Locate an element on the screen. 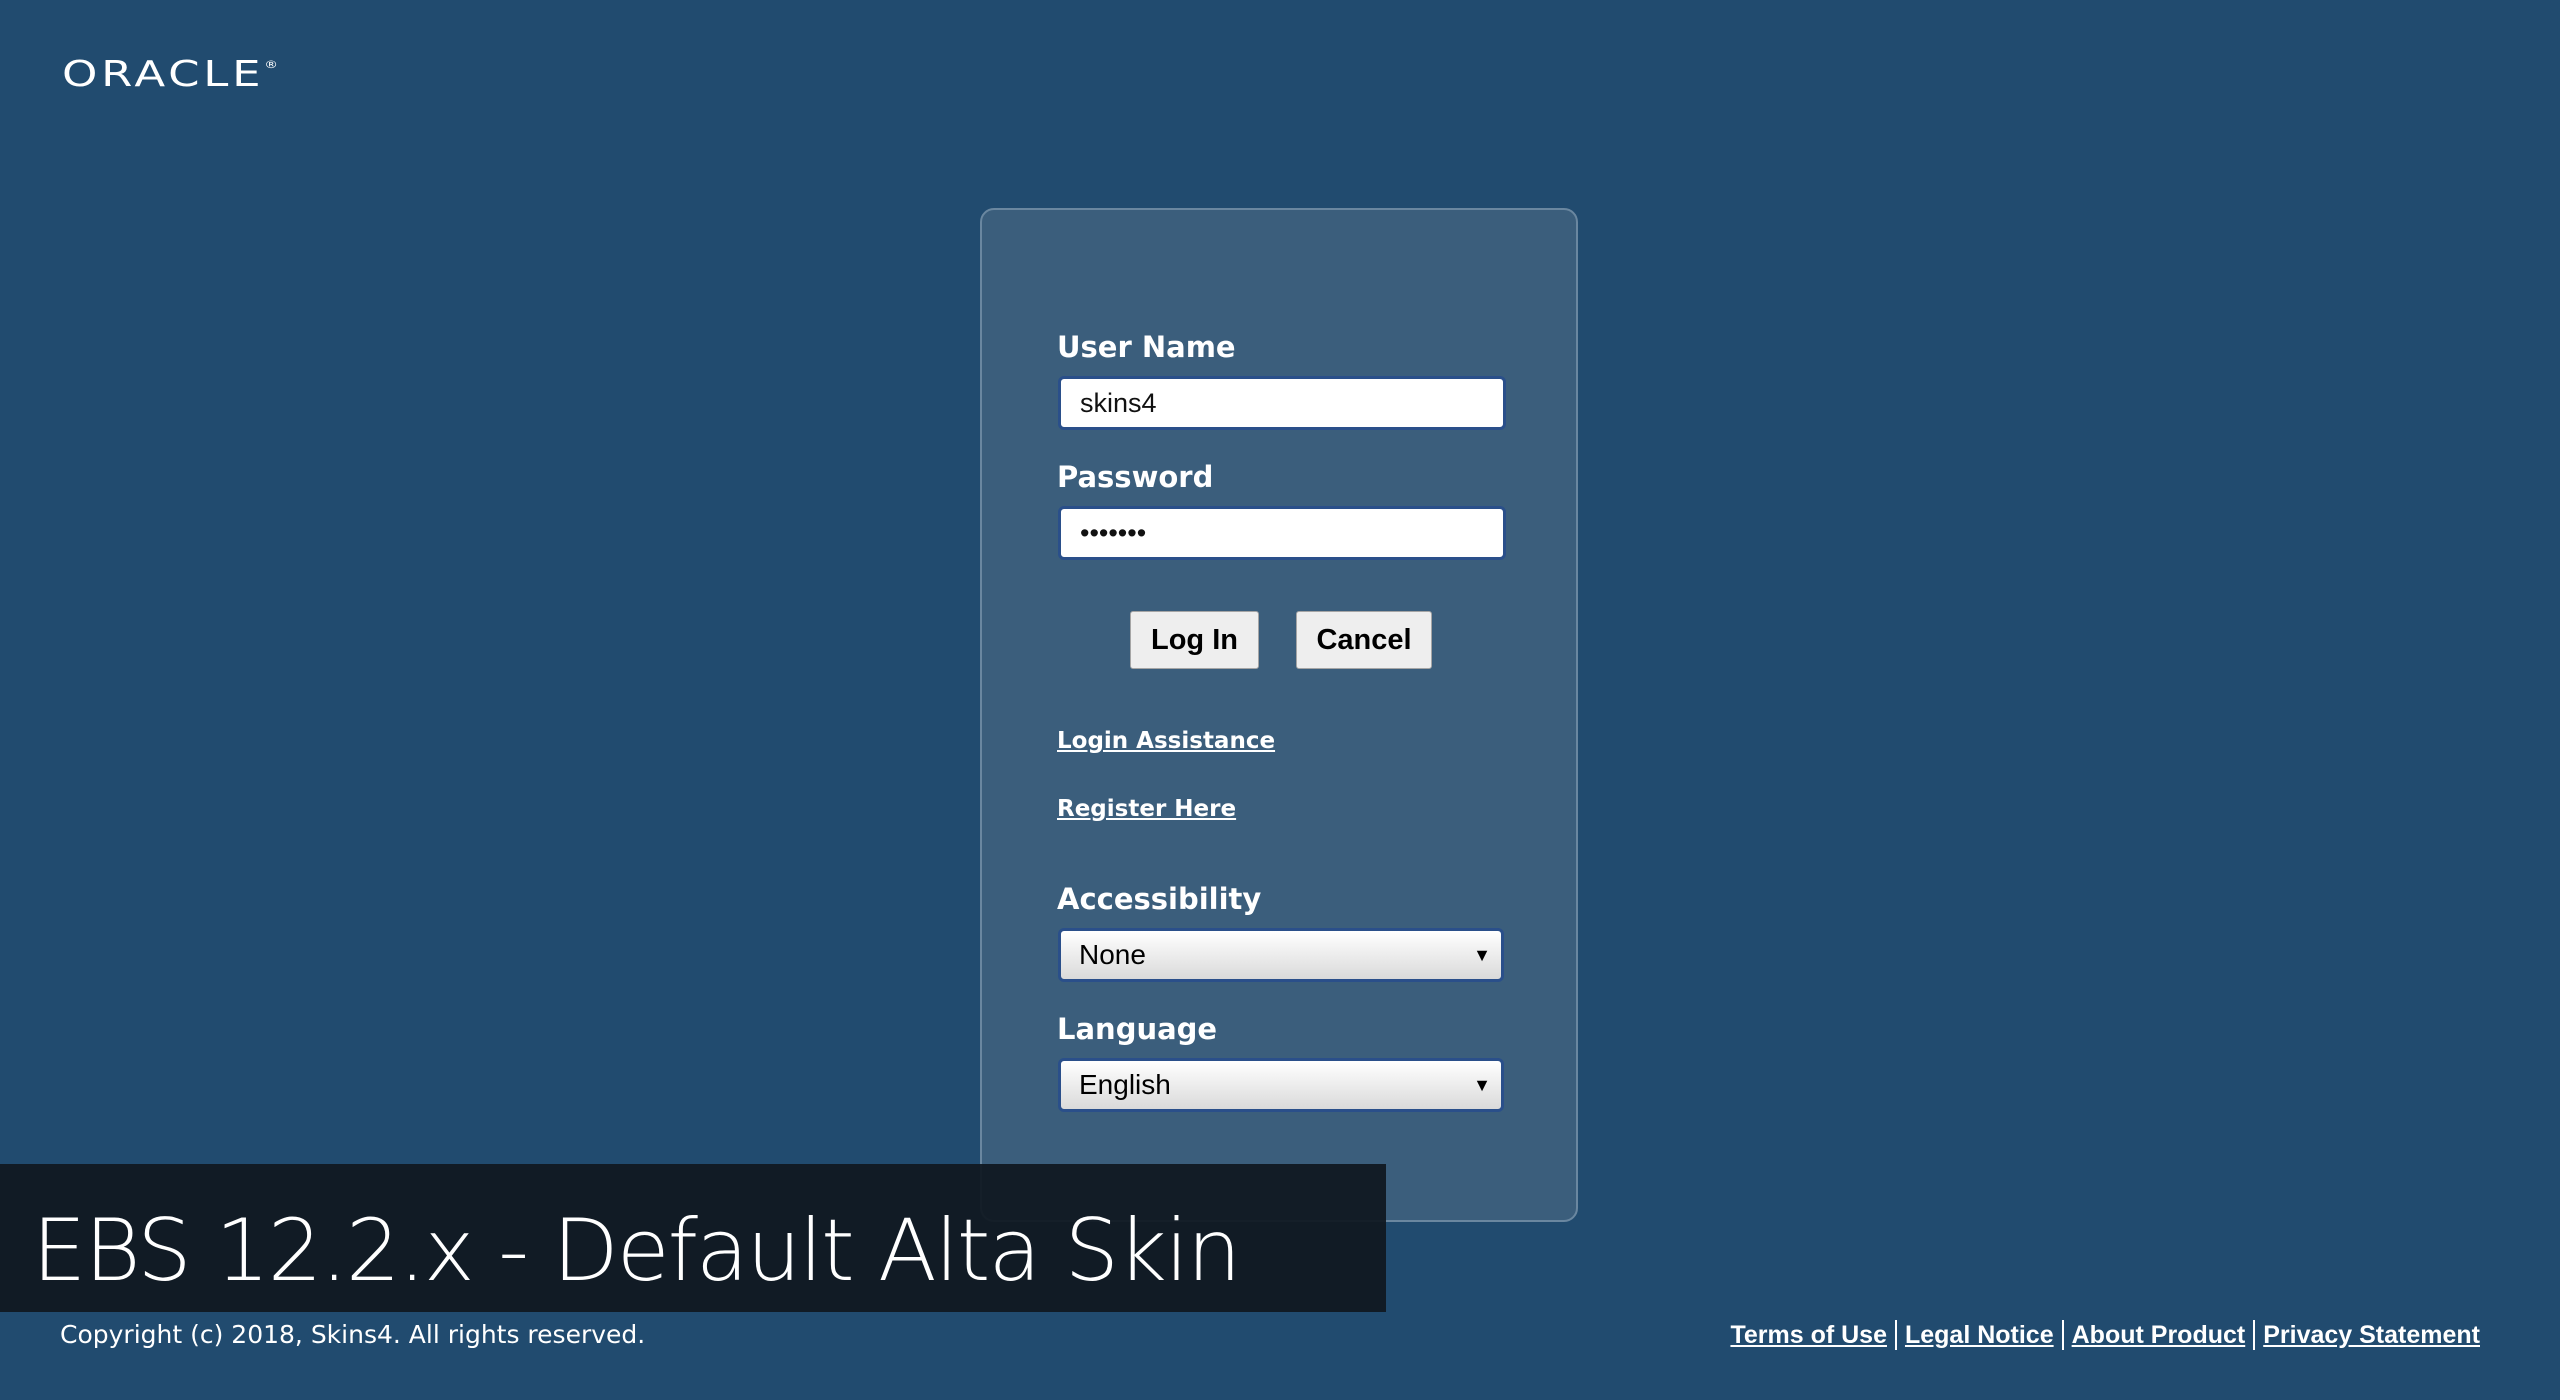 The width and height of the screenshot is (2560, 1400). cancel-button: Cancel is located at coordinates (1364, 640).